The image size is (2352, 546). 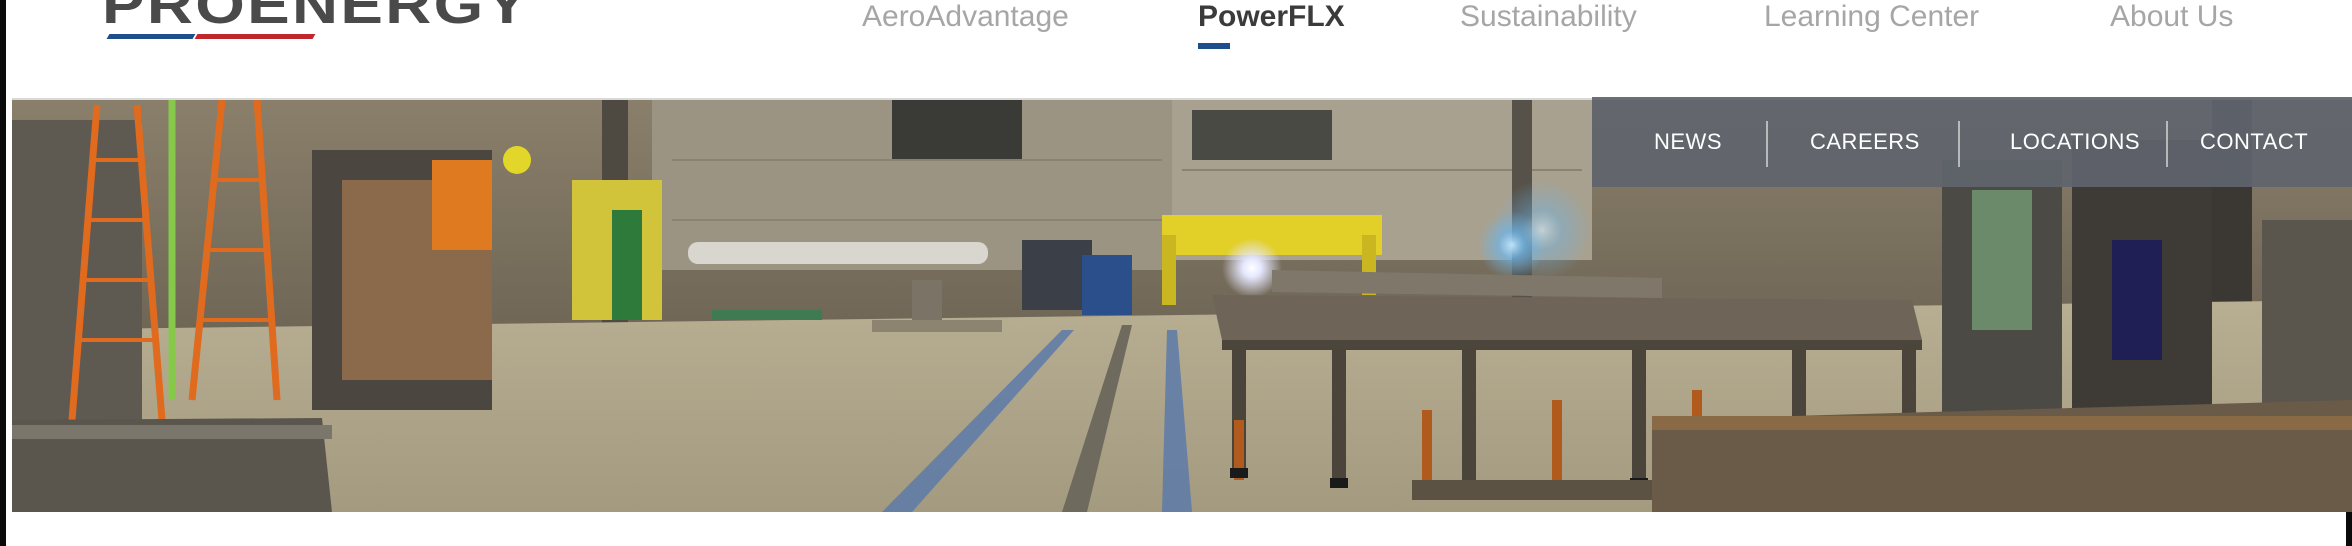 What do you see at coordinates (1214, 46) in the screenshot?
I see `active-nav-indicator` at bounding box center [1214, 46].